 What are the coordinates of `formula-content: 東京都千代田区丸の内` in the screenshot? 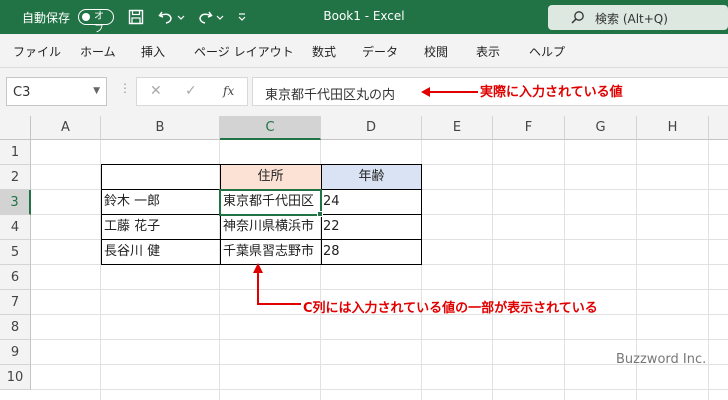 It's located at (330, 95).